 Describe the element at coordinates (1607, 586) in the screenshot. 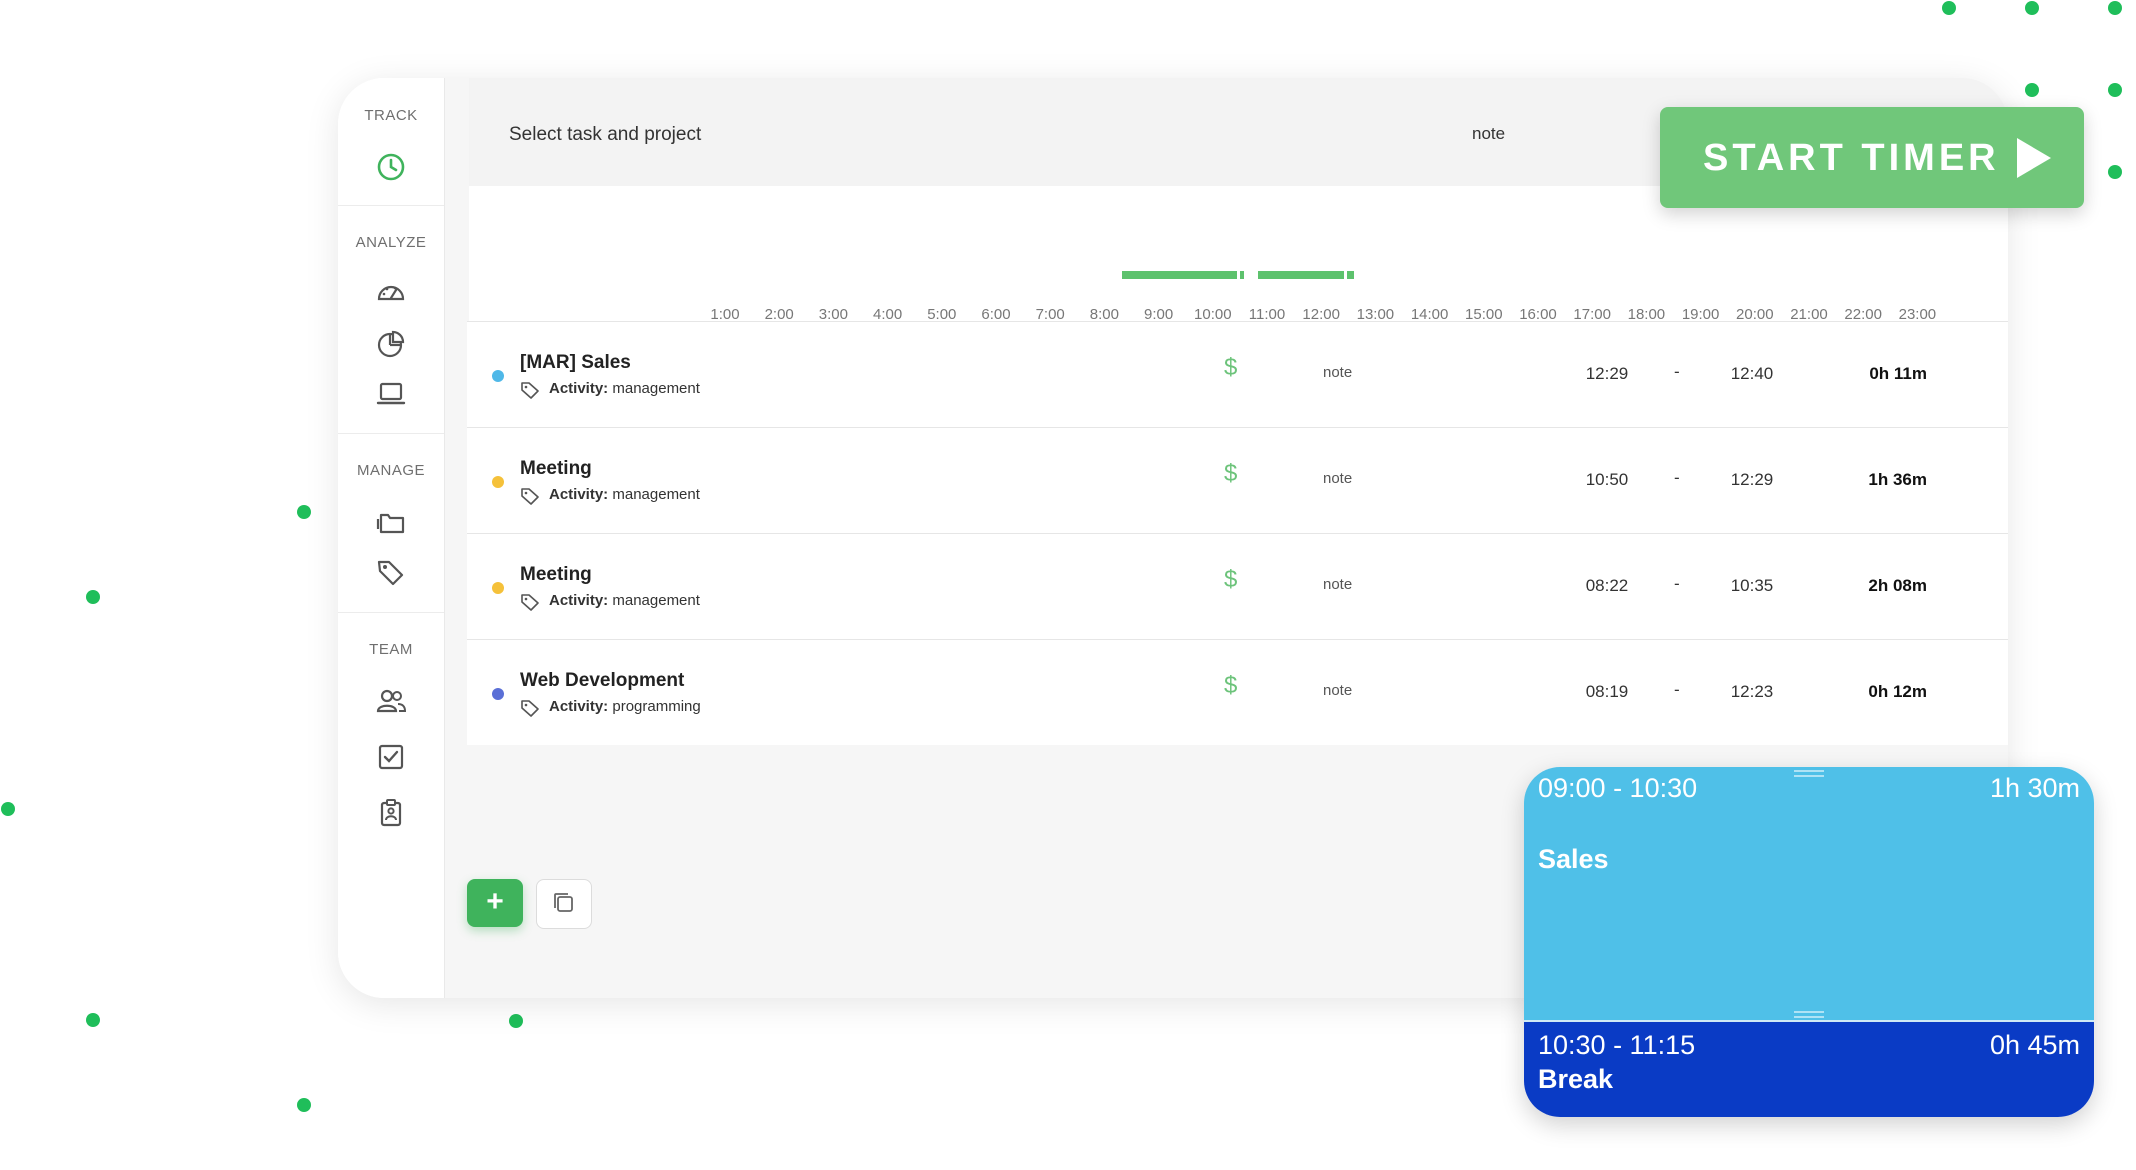

I see `entry-start-time: 08:22` at that location.